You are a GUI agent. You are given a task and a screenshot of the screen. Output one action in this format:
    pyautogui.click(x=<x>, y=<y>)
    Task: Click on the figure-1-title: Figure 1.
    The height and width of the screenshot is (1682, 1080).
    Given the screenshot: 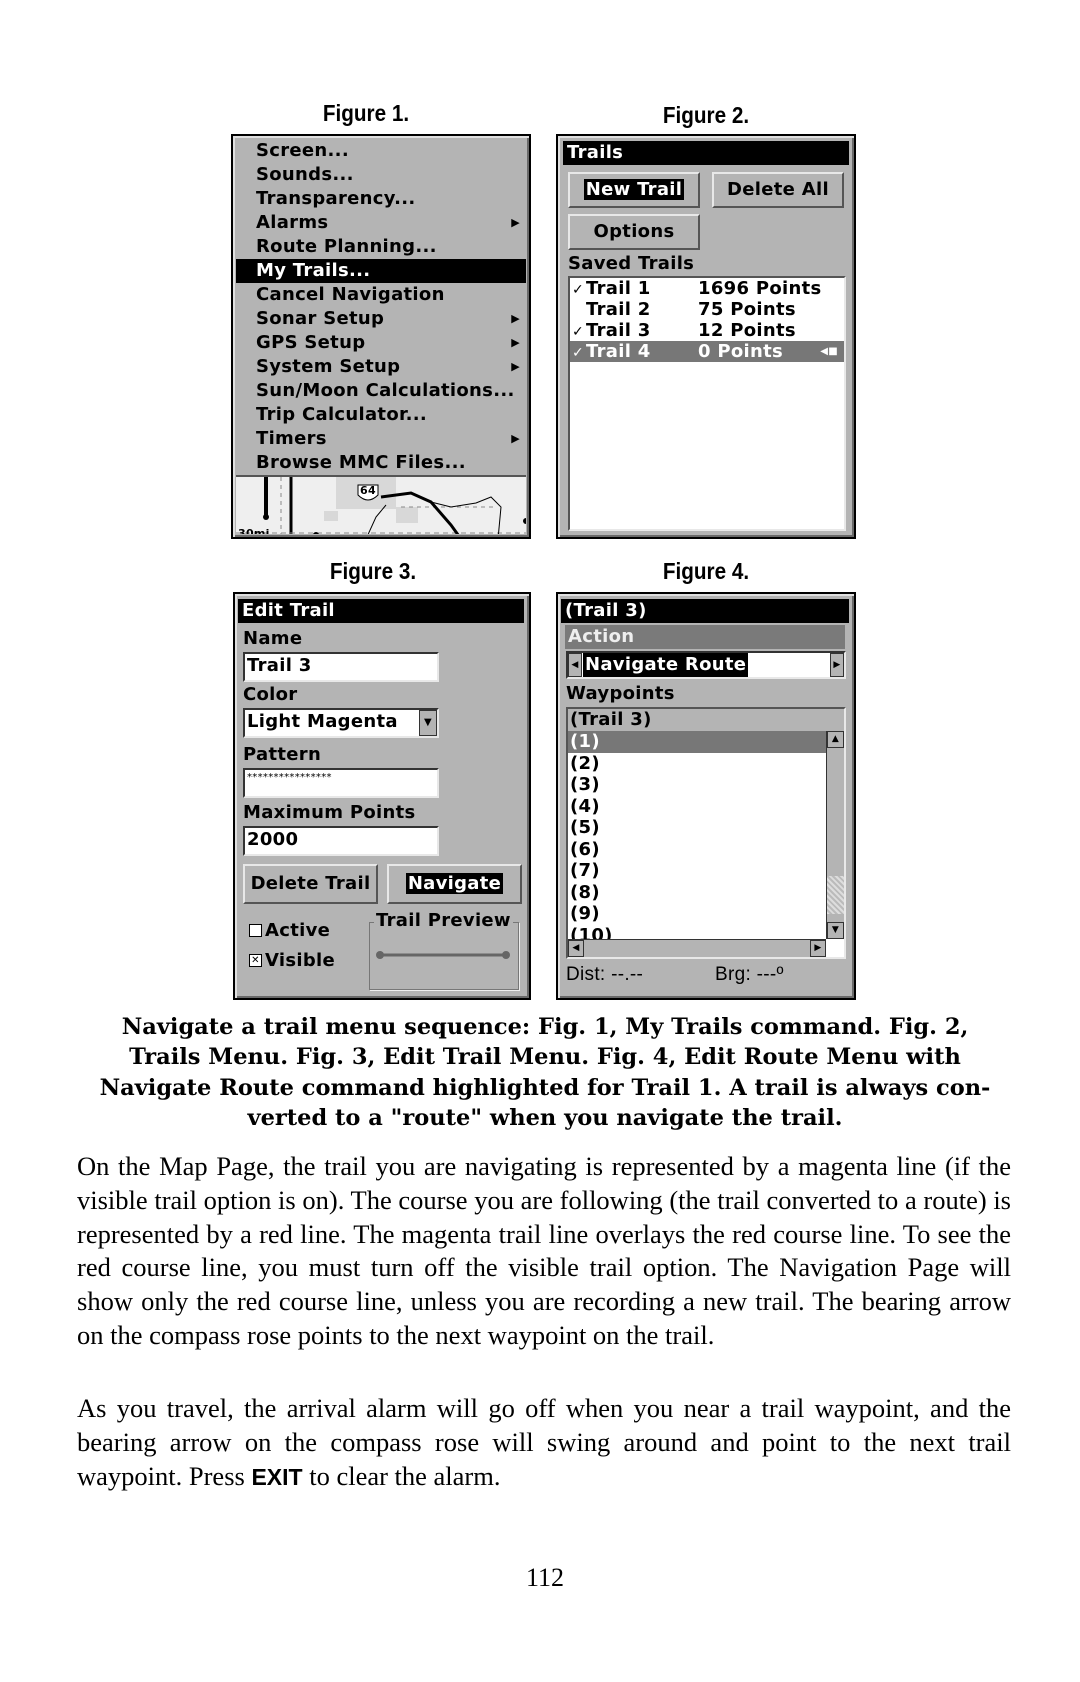 What is the action you would take?
    pyautogui.click(x=366, y=113)
    